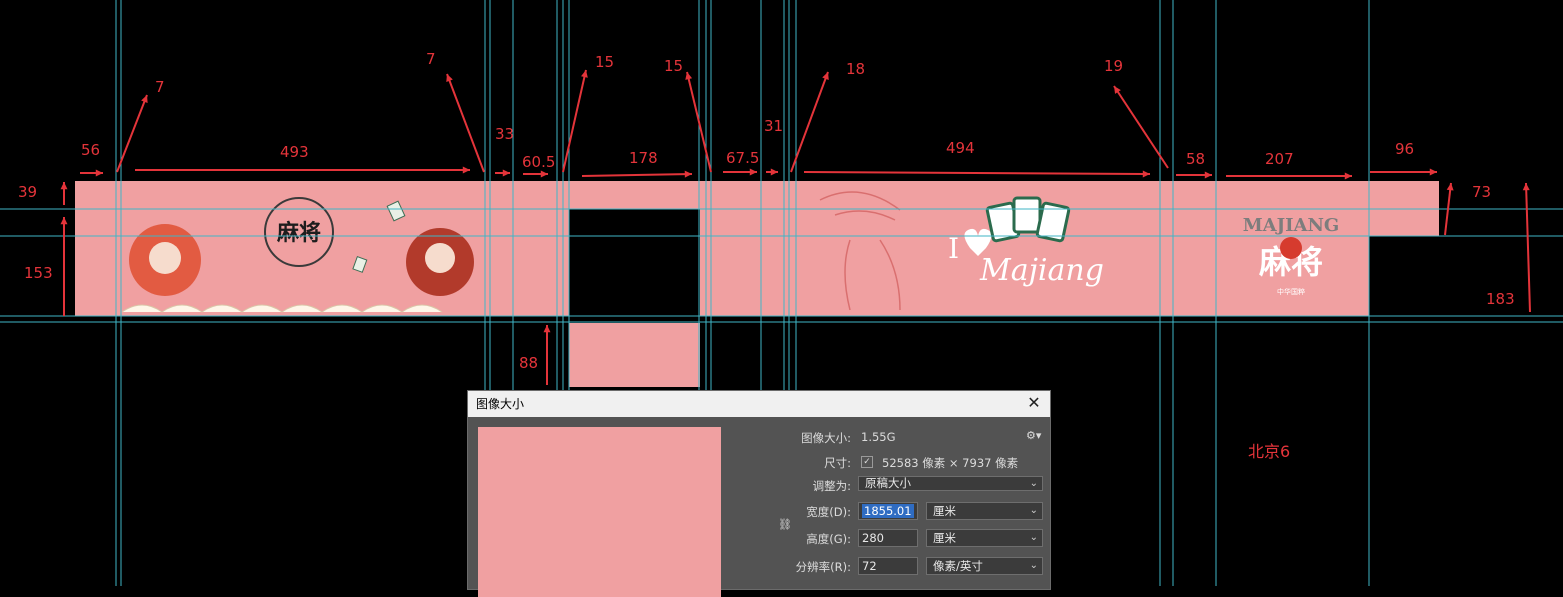 This screenshot has height=597, width=1563. I want to click on fit-to-select: 原稿大小 ⌄, so click(950, 483).